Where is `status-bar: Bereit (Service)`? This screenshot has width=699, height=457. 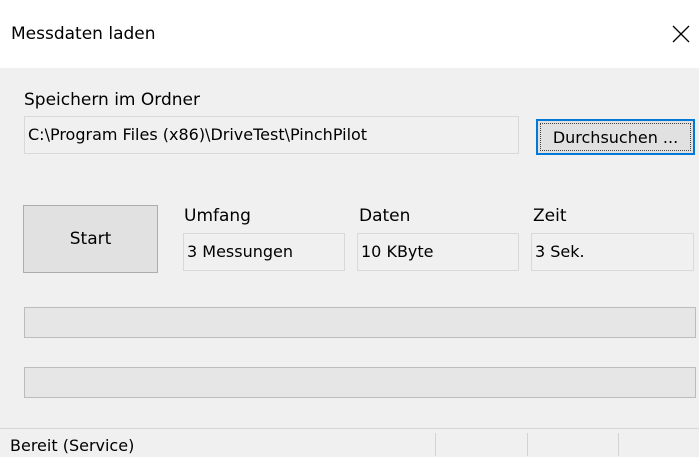 status-bar: Bereit (Service) is located at coordinates (349, 442).